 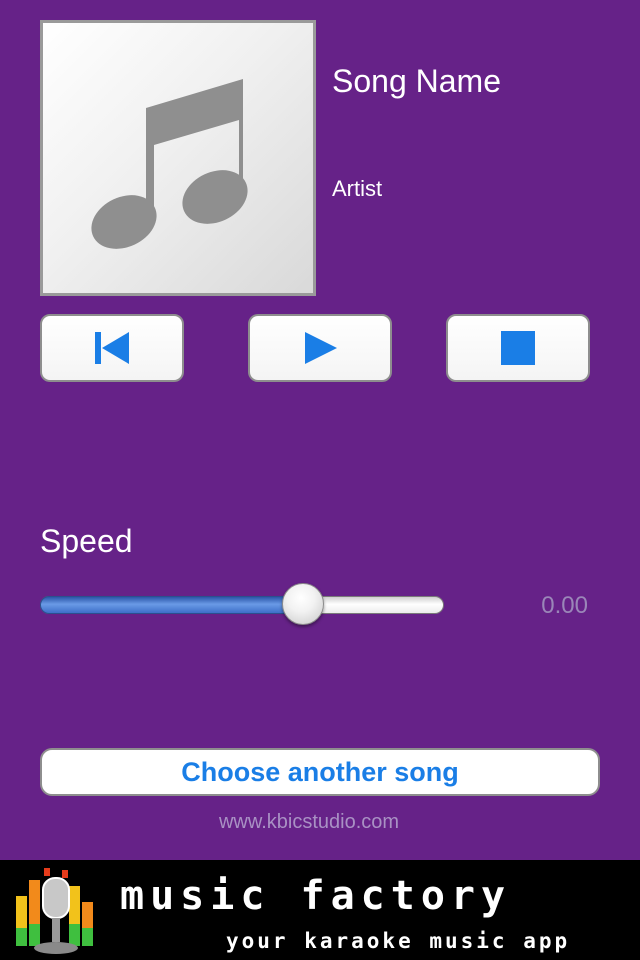 What do you see at coordinates (86, 541) in the screenshot?
I see `speed-label: Speed` at bounding box center [86, 541].